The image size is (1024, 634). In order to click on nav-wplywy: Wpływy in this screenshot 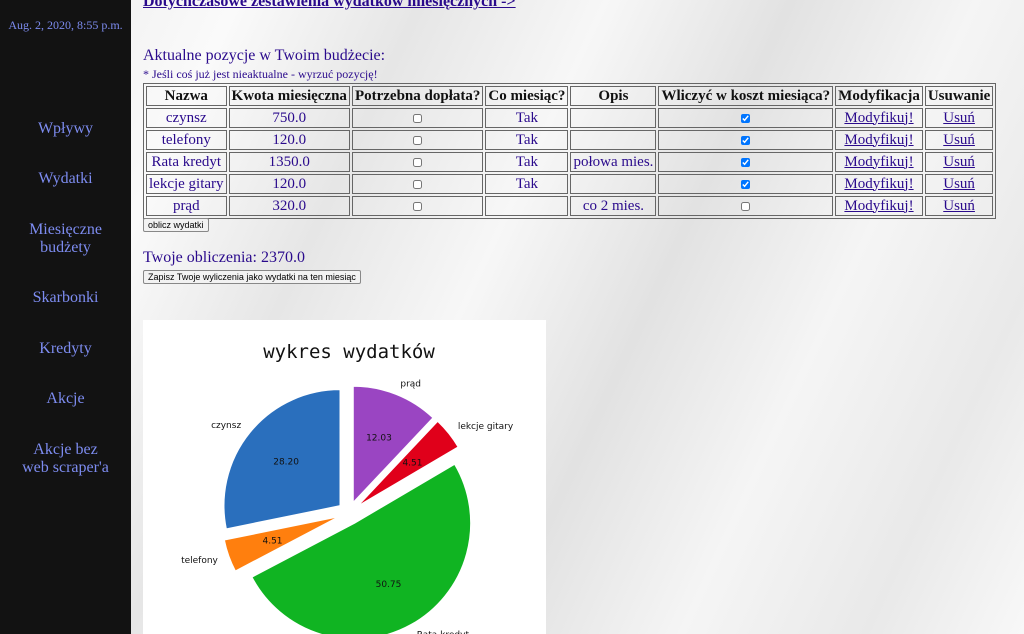, I will do `click(65, 129)`.